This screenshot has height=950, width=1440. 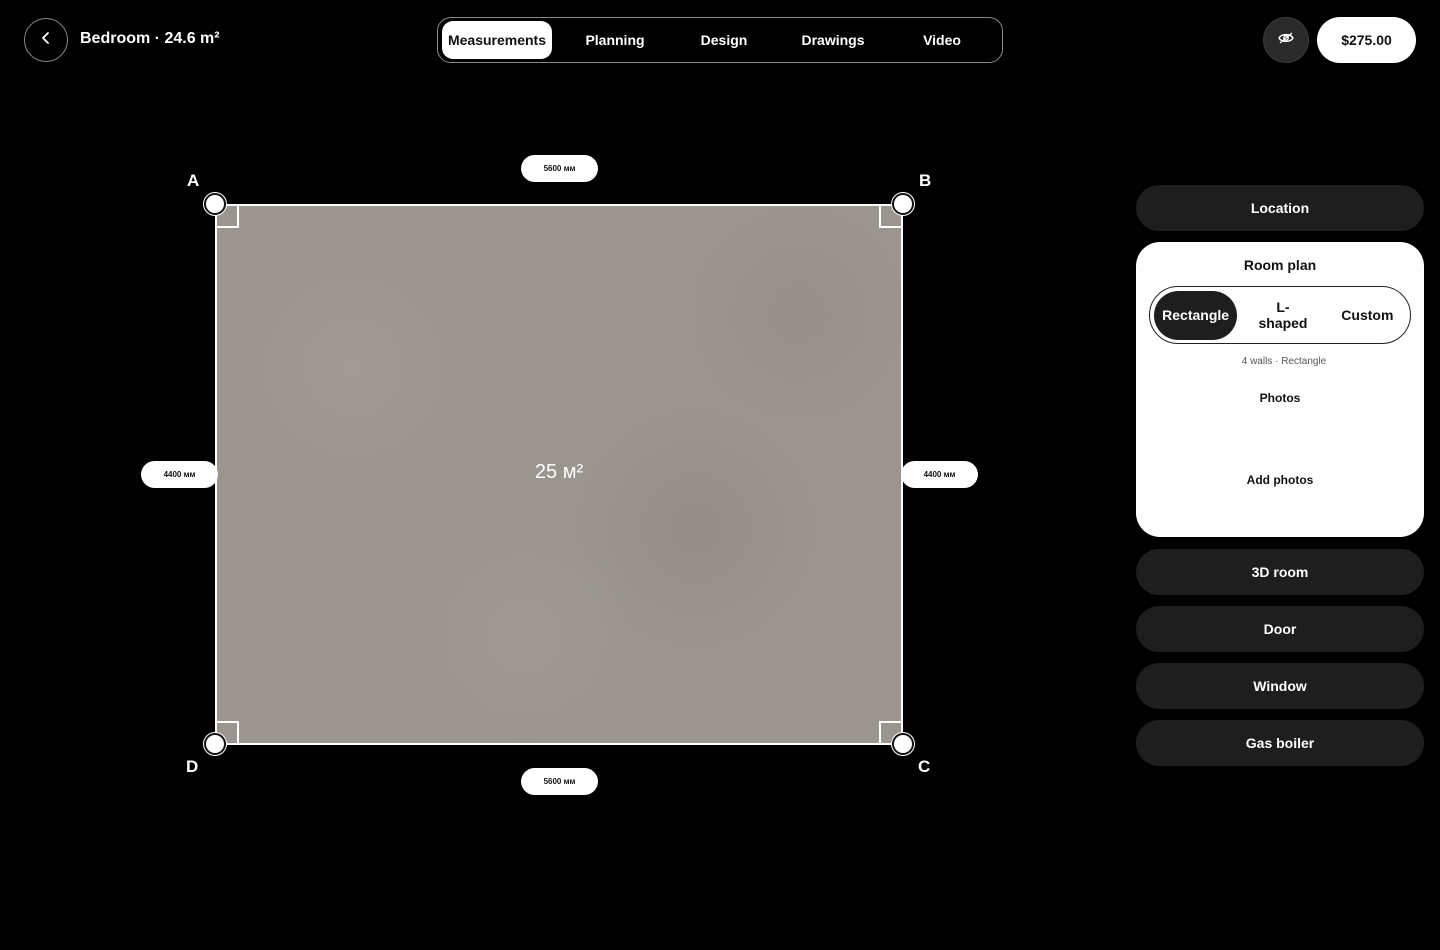 What do you see at coordinates (925, 180) in the screenshot?
I see `corner-label-b: B` at bounding box center [925, 180].